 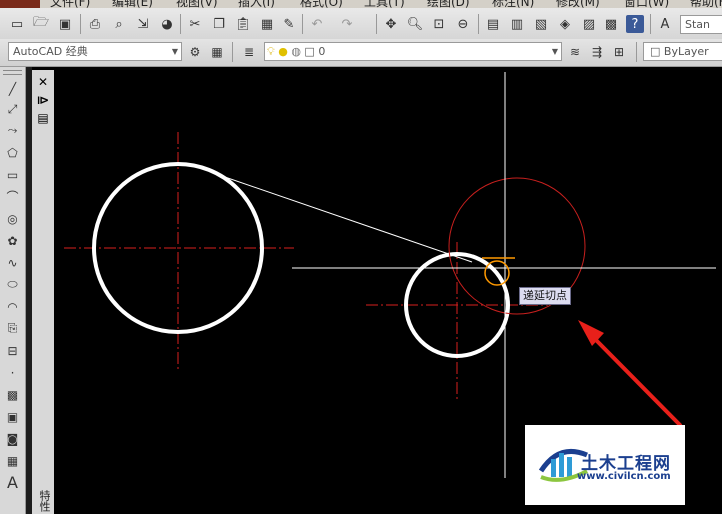 What do you see at coordinates (12, 284) in the screenshot?
I see `ellipse-icon: ⬭` at bounding box center [12, 284].